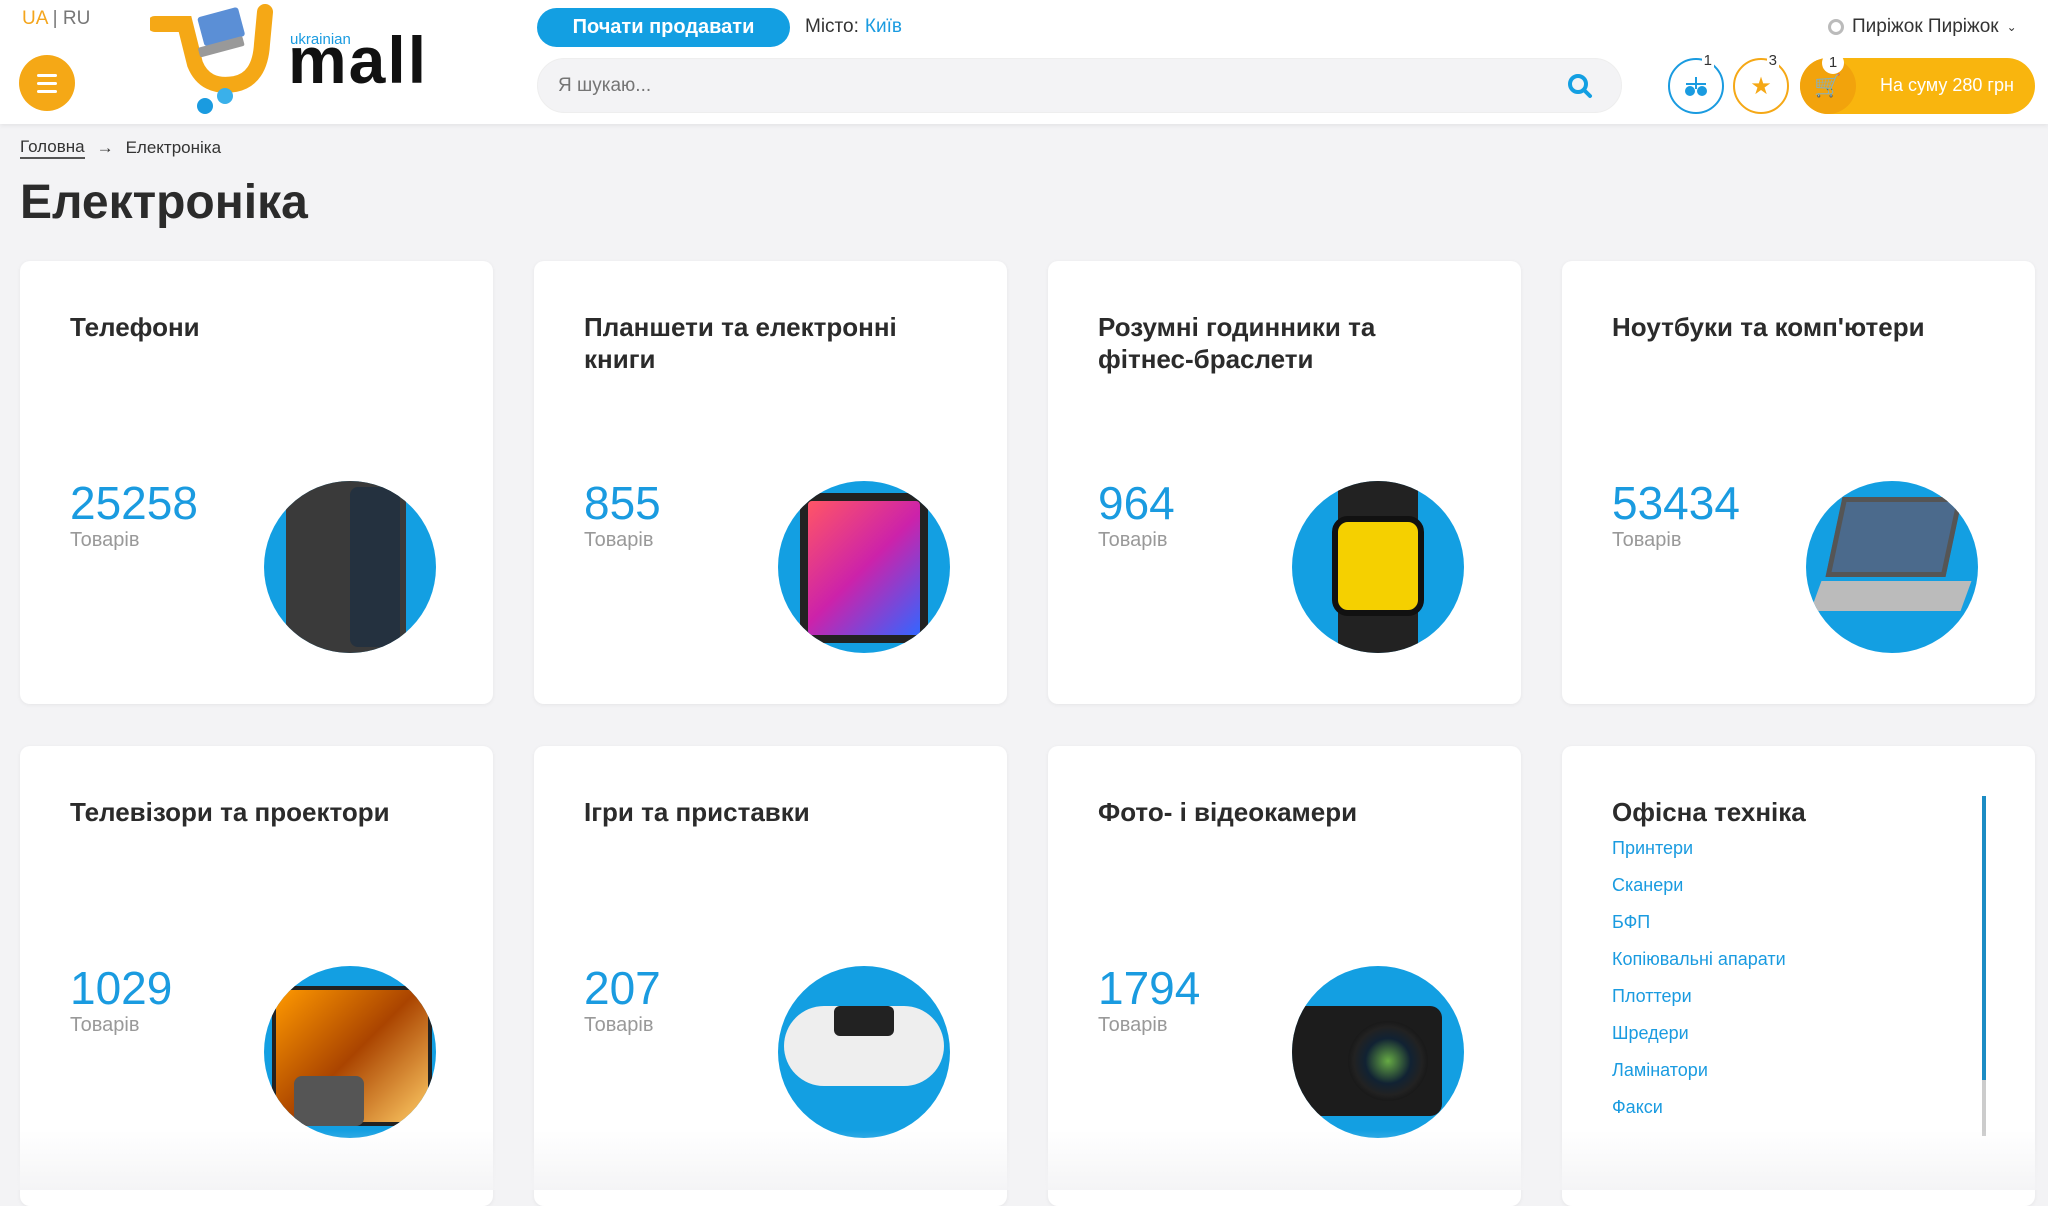  I want to click on breadcrumb-current: Електроніка, so click(173, 147).